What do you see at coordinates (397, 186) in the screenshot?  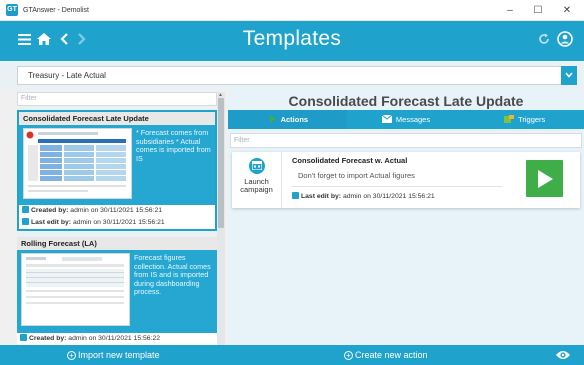 I see `action-divider` at bounding box center [397, 186].